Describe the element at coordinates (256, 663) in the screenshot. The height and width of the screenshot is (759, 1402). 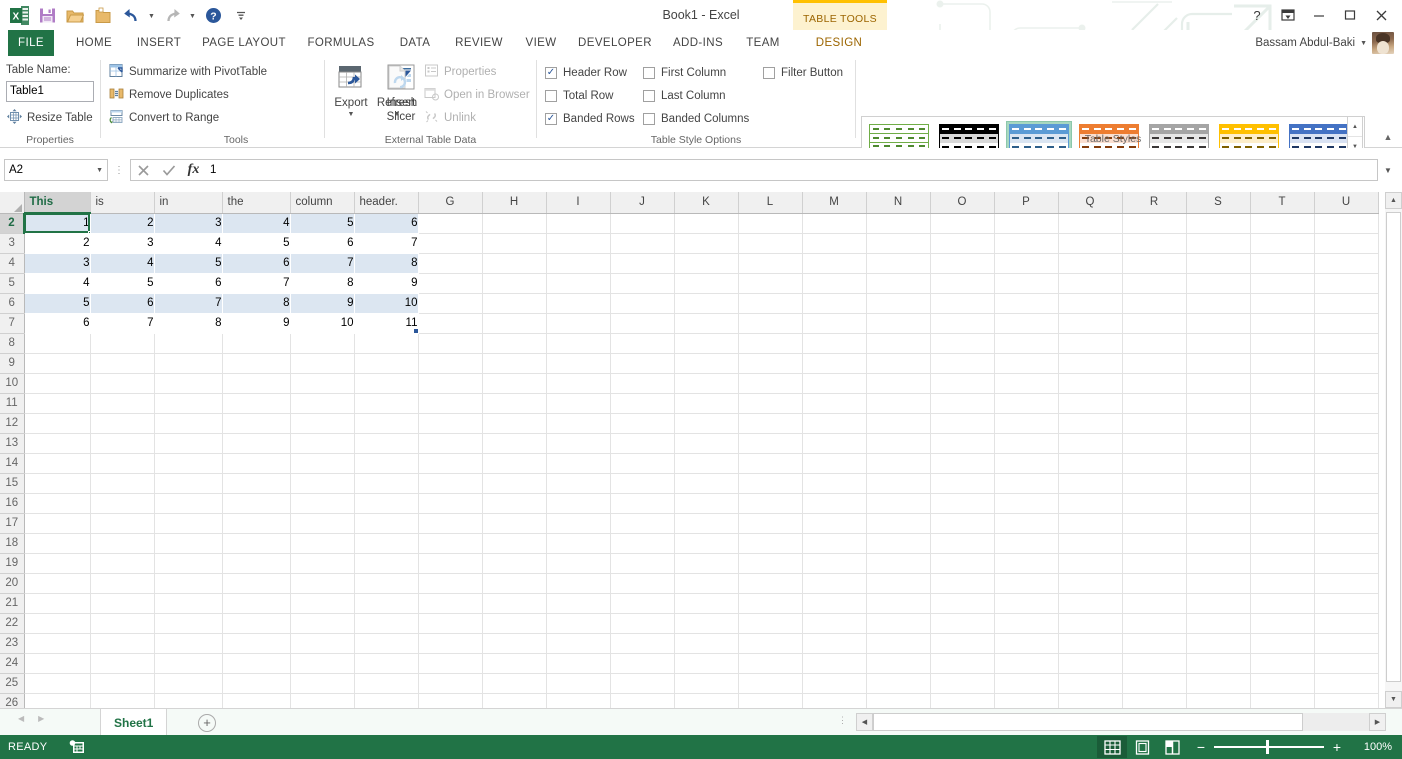
I see `cell-r24-c3` at that location.